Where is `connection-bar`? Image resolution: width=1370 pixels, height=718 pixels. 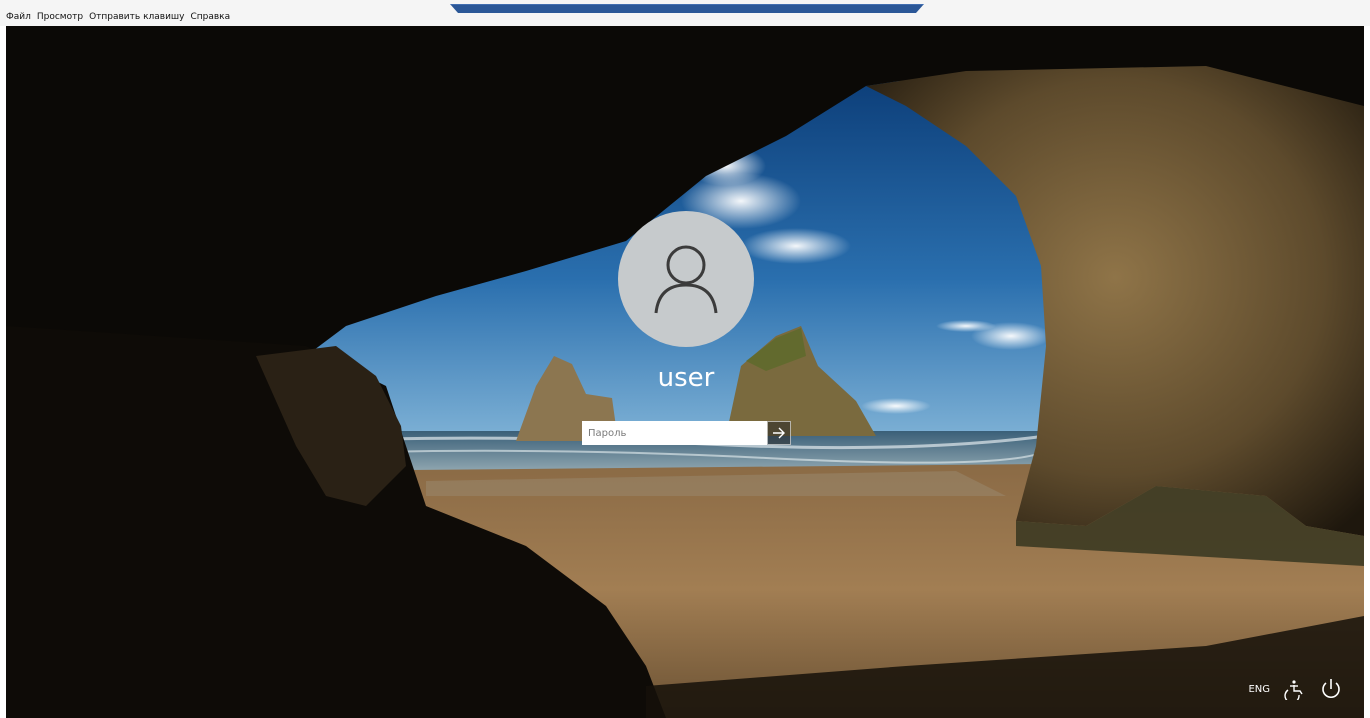 connection-bar is located at coordinates (687, 9).